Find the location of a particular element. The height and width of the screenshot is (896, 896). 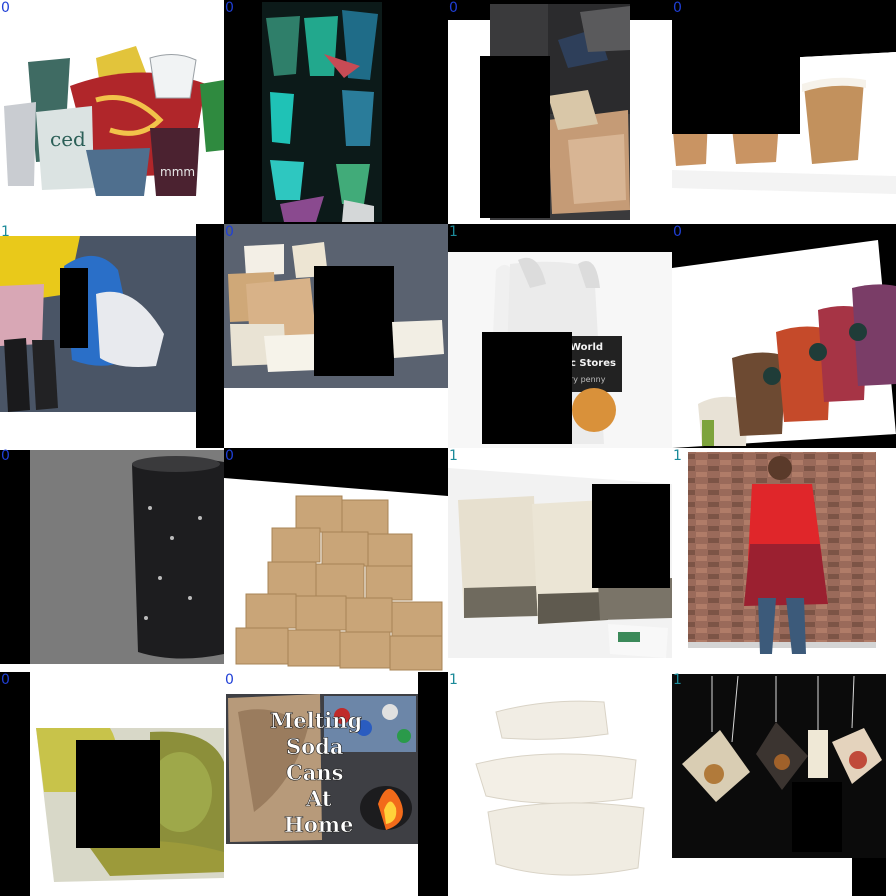

tile-brick-wall-person: 1 is located at coordinates (784, 560).